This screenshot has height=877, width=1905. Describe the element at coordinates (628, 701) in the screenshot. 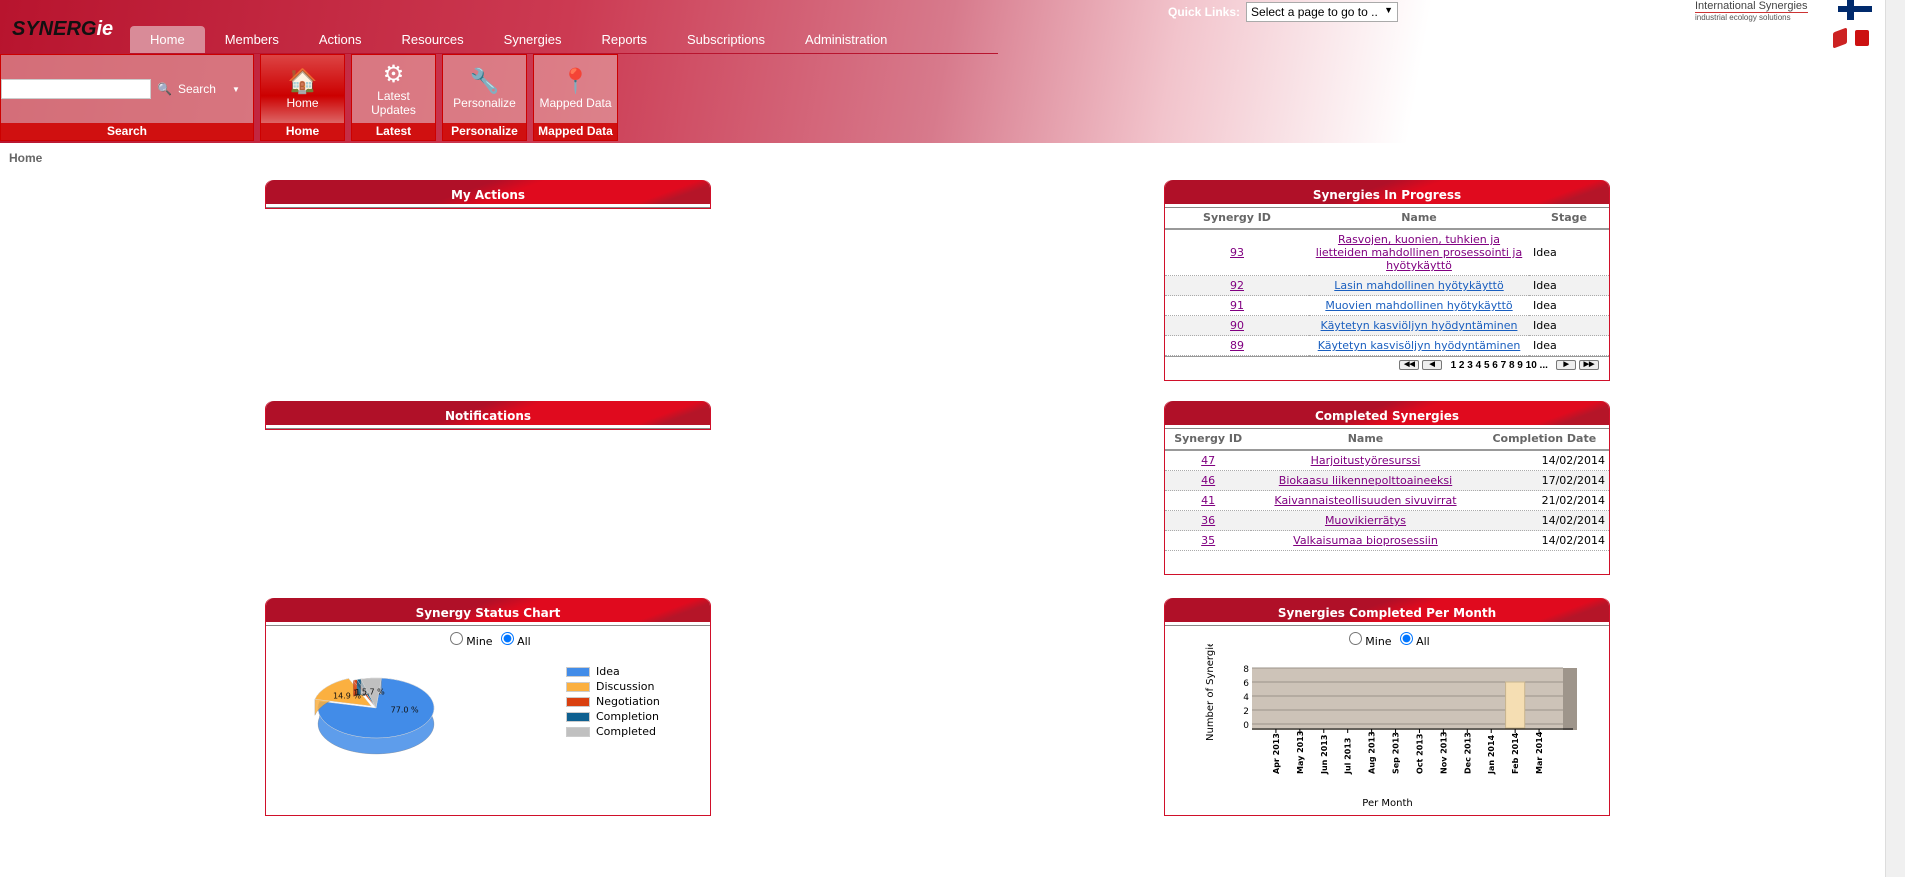

I see `legend-label: Negotiation` at that location.